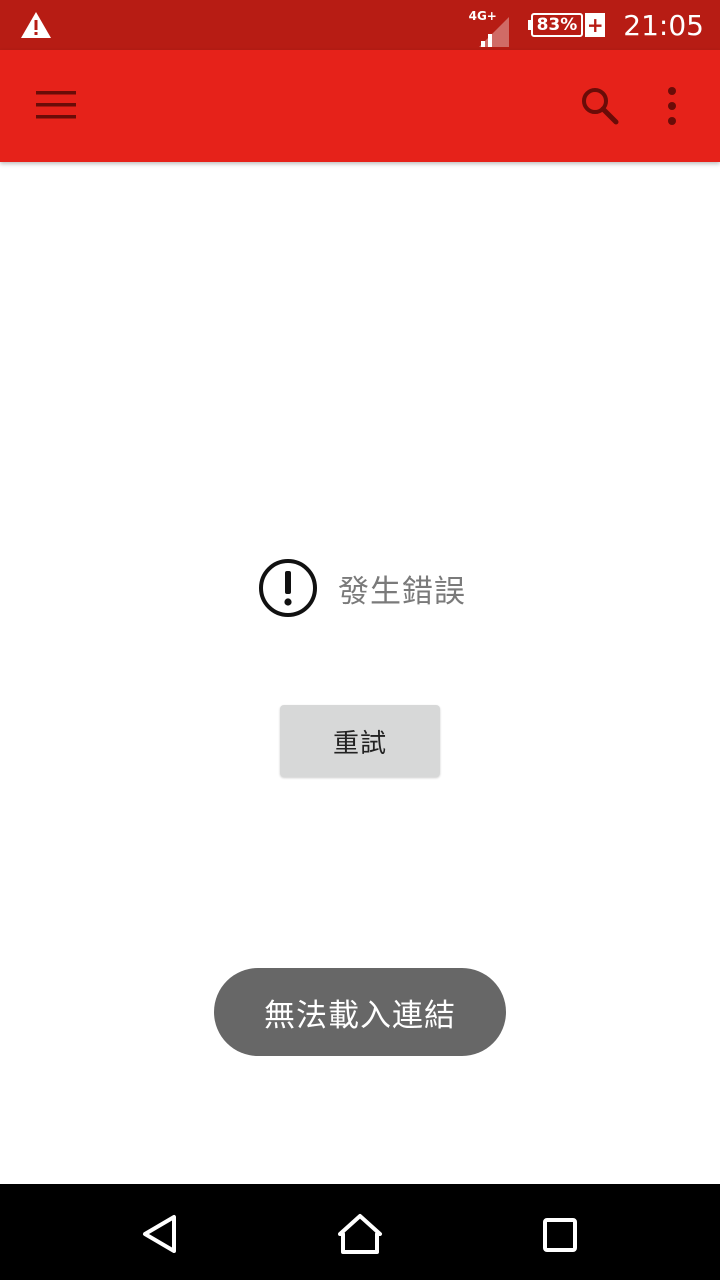  What do you see at coordinates (360, 741) in the screenshot?
I see `retry-button: 重試` at bounding box center [360, 741].